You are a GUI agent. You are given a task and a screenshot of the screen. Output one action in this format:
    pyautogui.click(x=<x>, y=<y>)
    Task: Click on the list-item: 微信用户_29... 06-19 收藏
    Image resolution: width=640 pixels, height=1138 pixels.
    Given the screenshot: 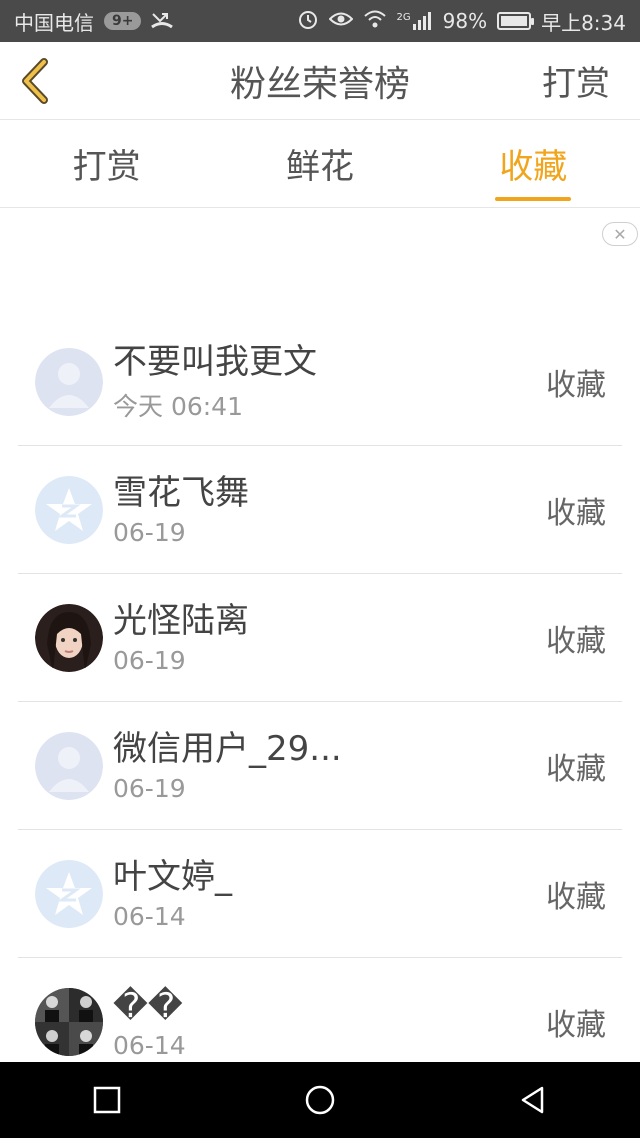 What is the action you would take?
    pyautogui.click(x=320, y=766)
    